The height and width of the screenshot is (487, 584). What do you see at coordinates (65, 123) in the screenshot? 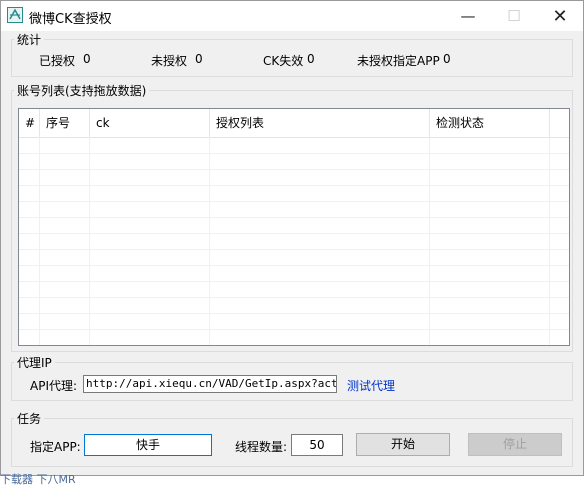
I see `column-header-index: 序号` at bounding box center [65, 123].